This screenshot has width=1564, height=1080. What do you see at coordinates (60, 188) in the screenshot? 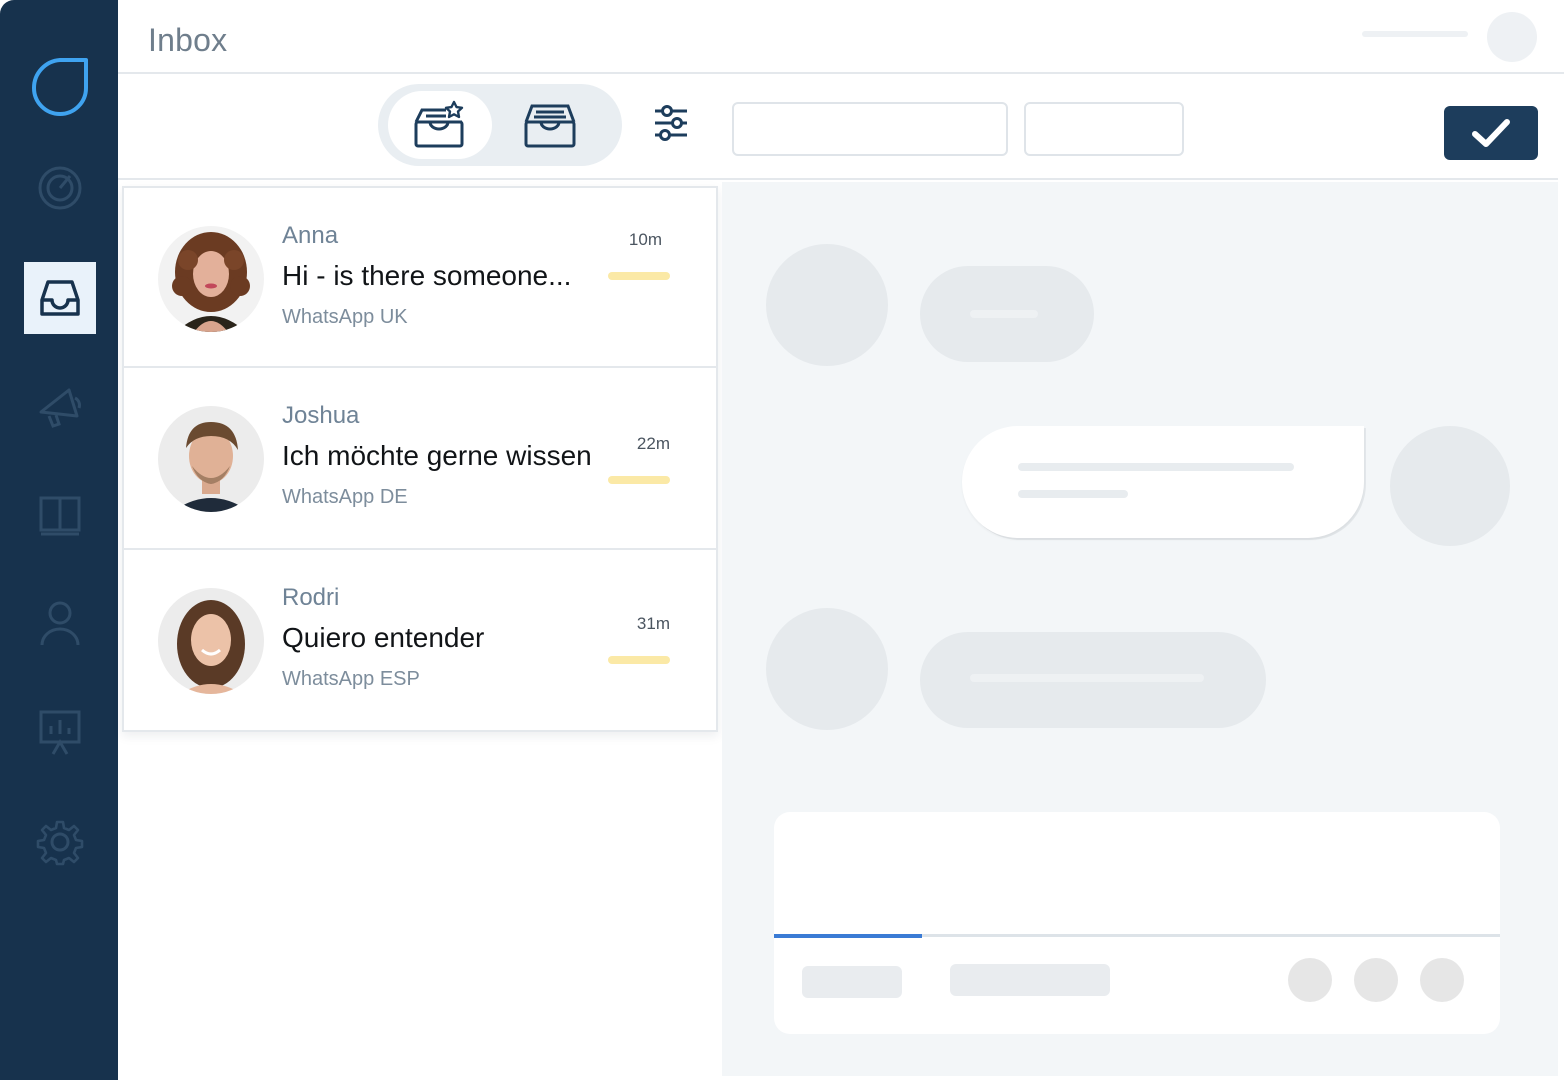
I see `dashboard-gauge-icon` at bounding box center [60, 188].